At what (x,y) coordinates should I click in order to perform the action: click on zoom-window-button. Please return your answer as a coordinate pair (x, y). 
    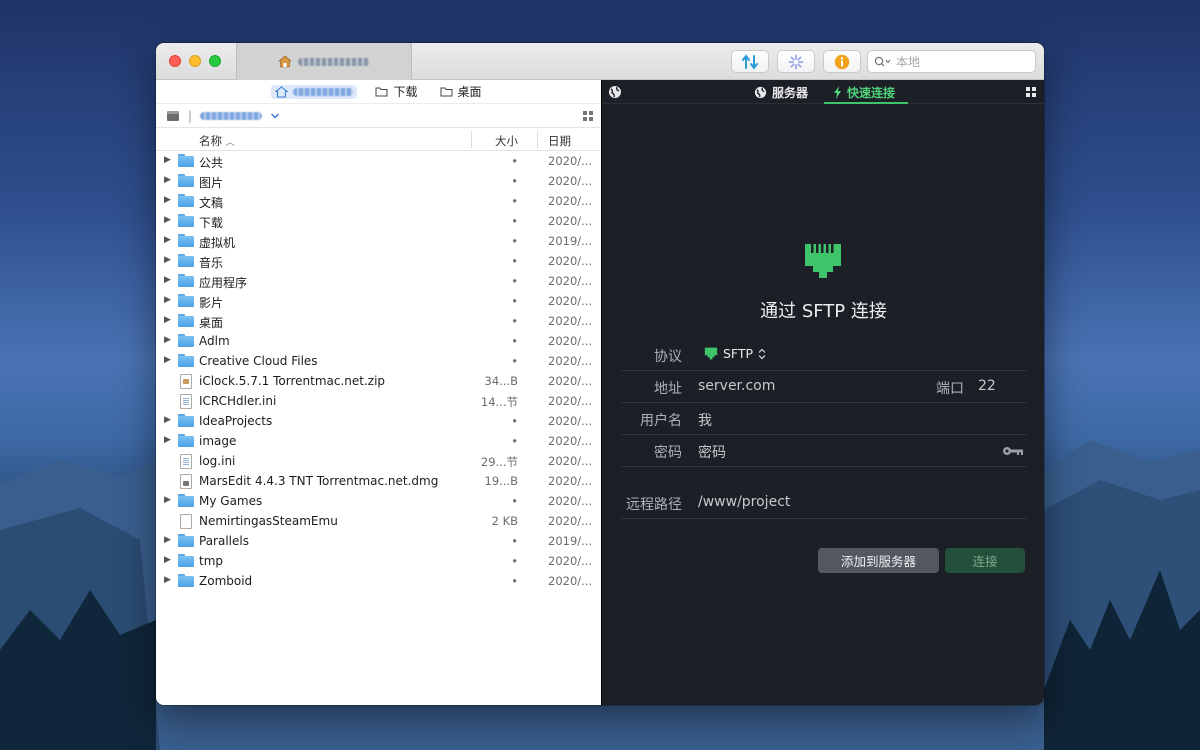
    Looking at the image, I should click on (215, 61).